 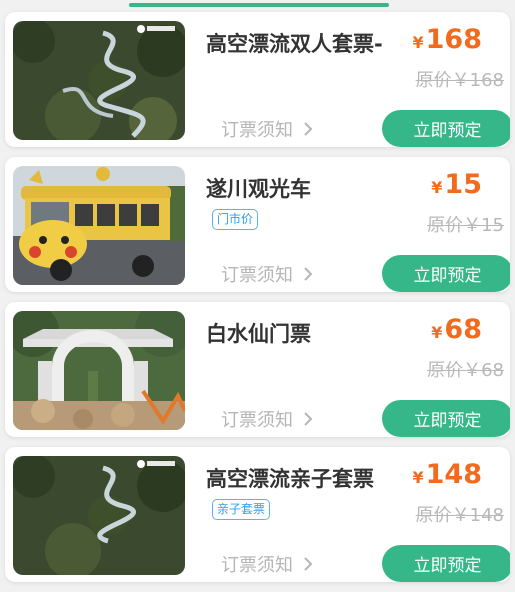 What do you see at coordinates (259, 5) in the screenshot?
I see `scroll-tab-indicator` at bounding box center [259, 5].